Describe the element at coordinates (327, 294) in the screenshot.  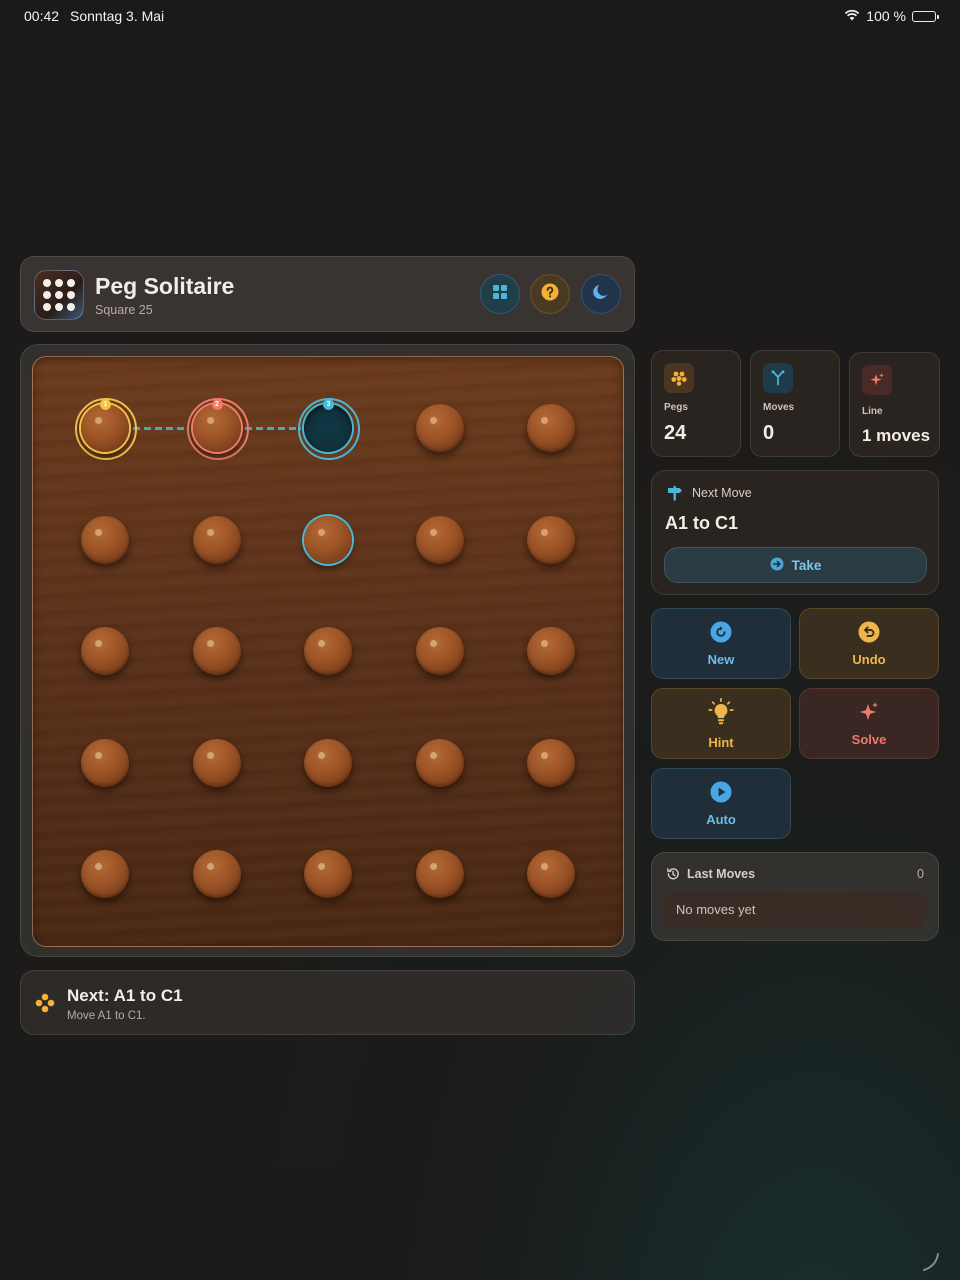
I see `app-header: Peg Solitaire Square 25` at that location.